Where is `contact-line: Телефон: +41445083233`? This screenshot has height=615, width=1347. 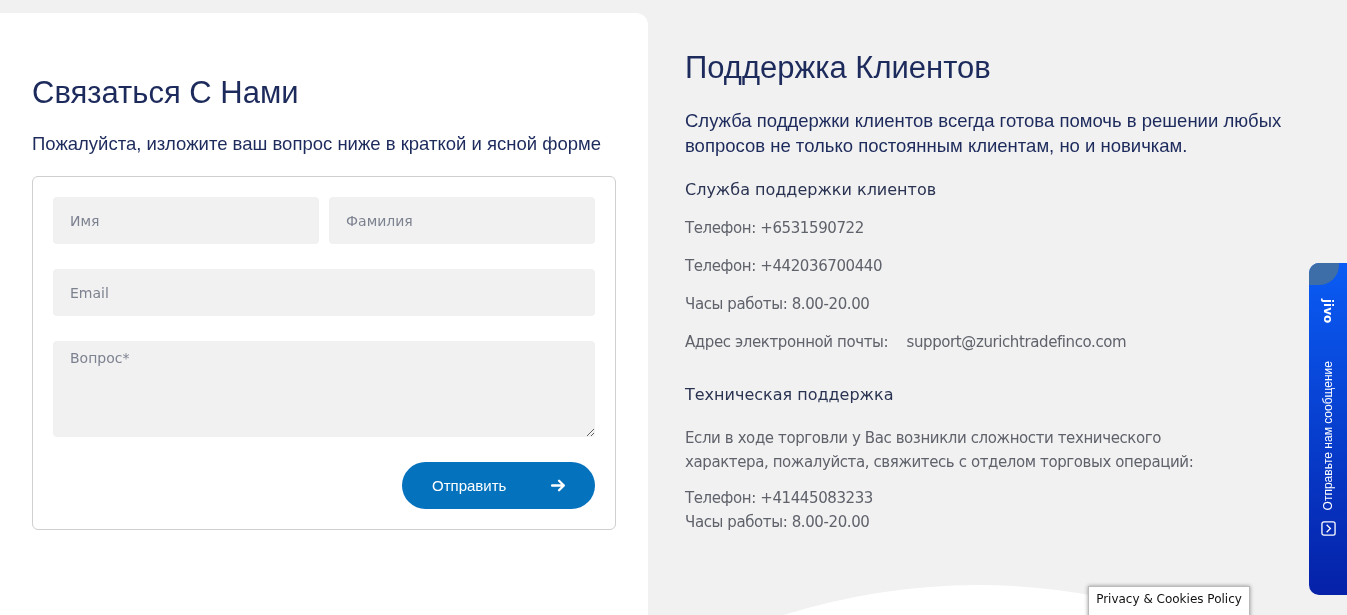 contact-line: Телефон: +41445083233 is located at coordinates (779, 498).